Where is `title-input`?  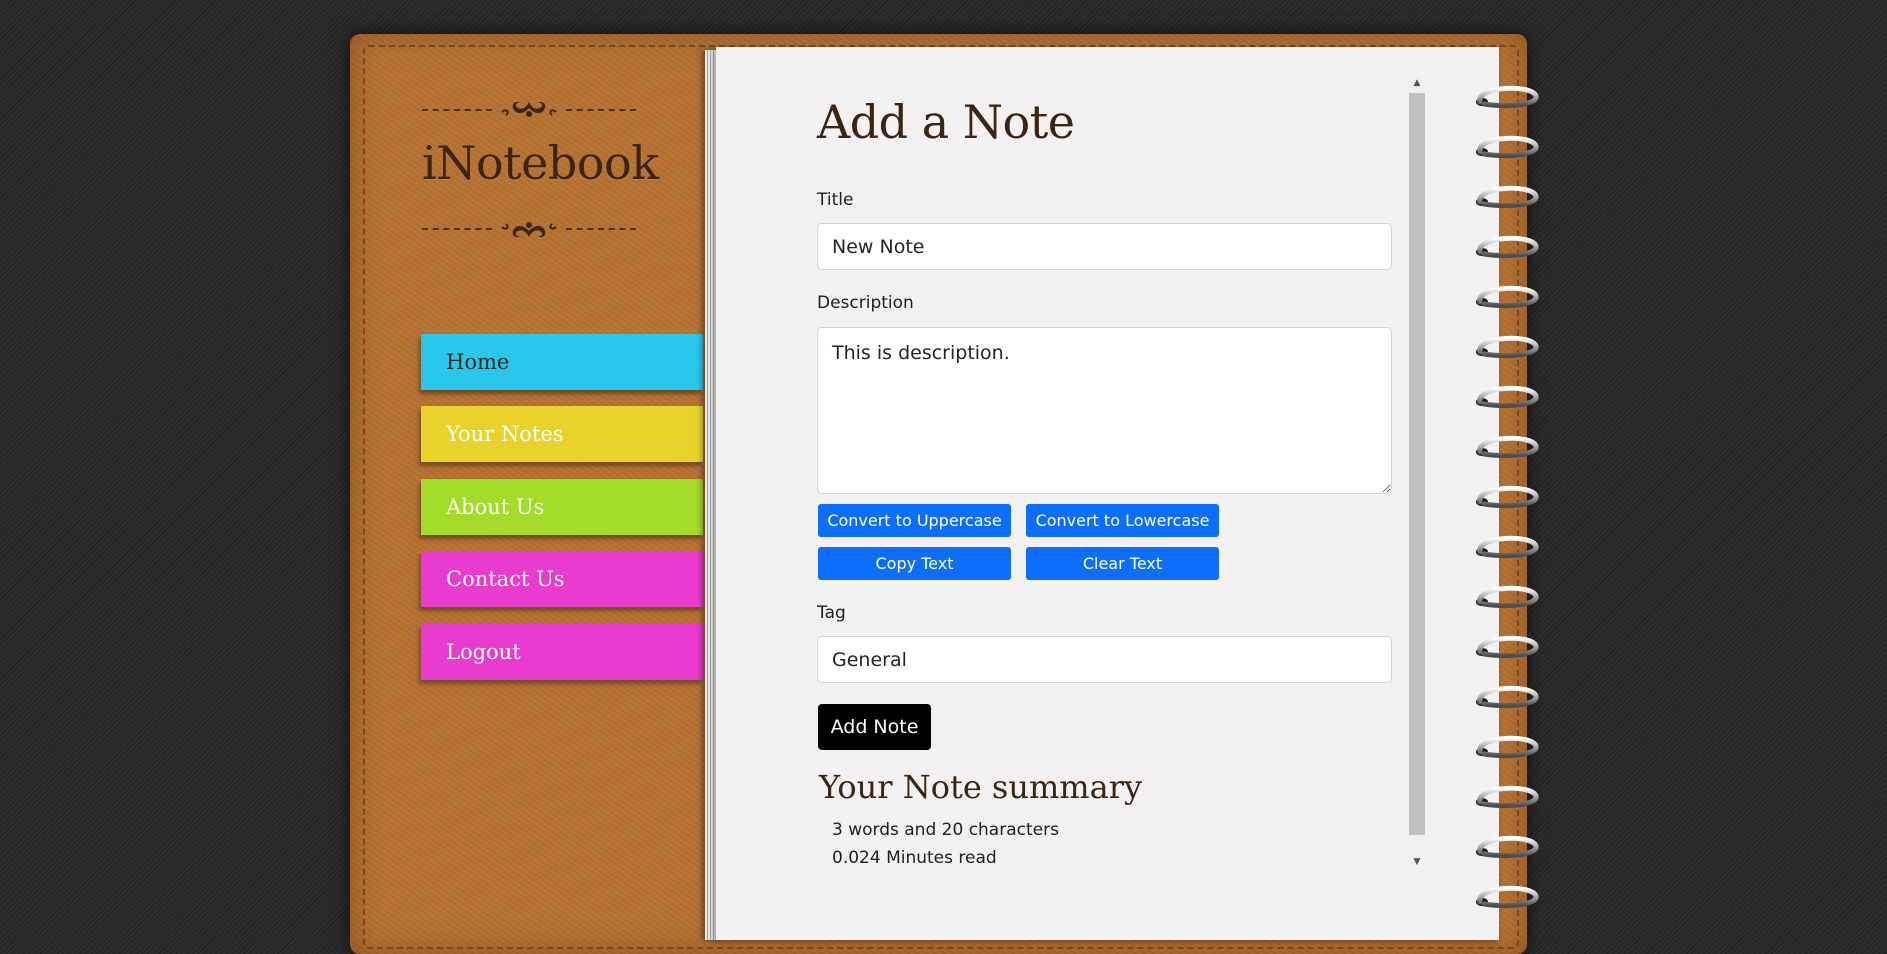 title-input is located at coordinates (1104, 246).